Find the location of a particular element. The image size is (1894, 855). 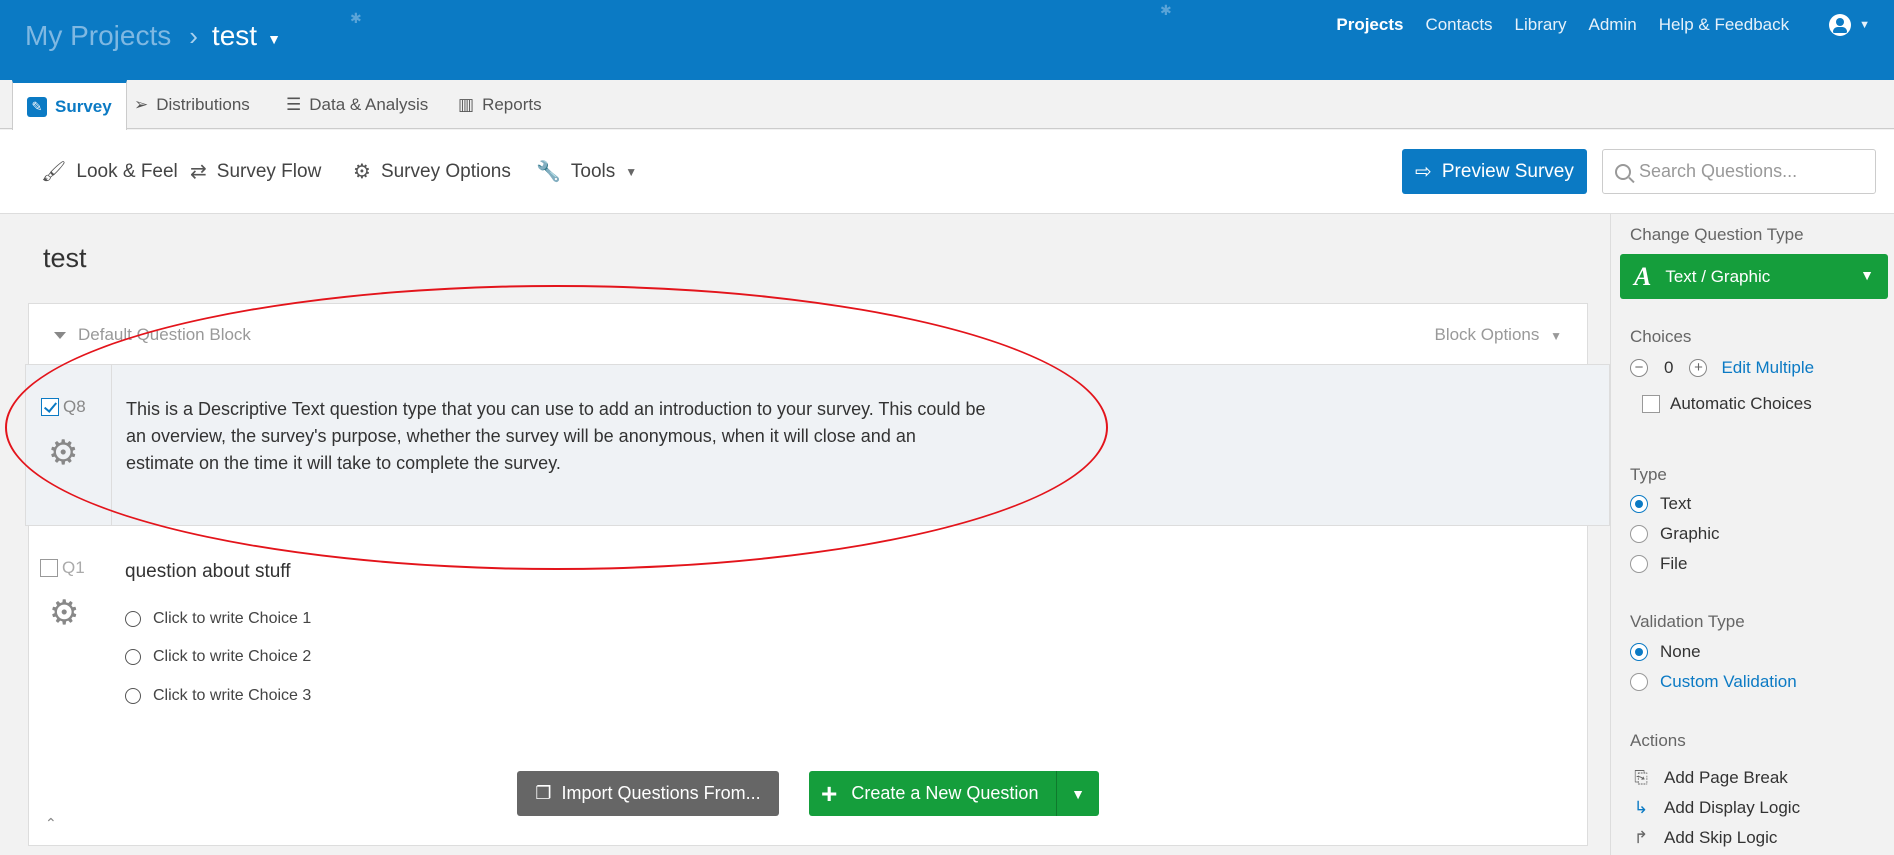

choice-label: Click to write Choice 2 is located at coordinates (232, 657).